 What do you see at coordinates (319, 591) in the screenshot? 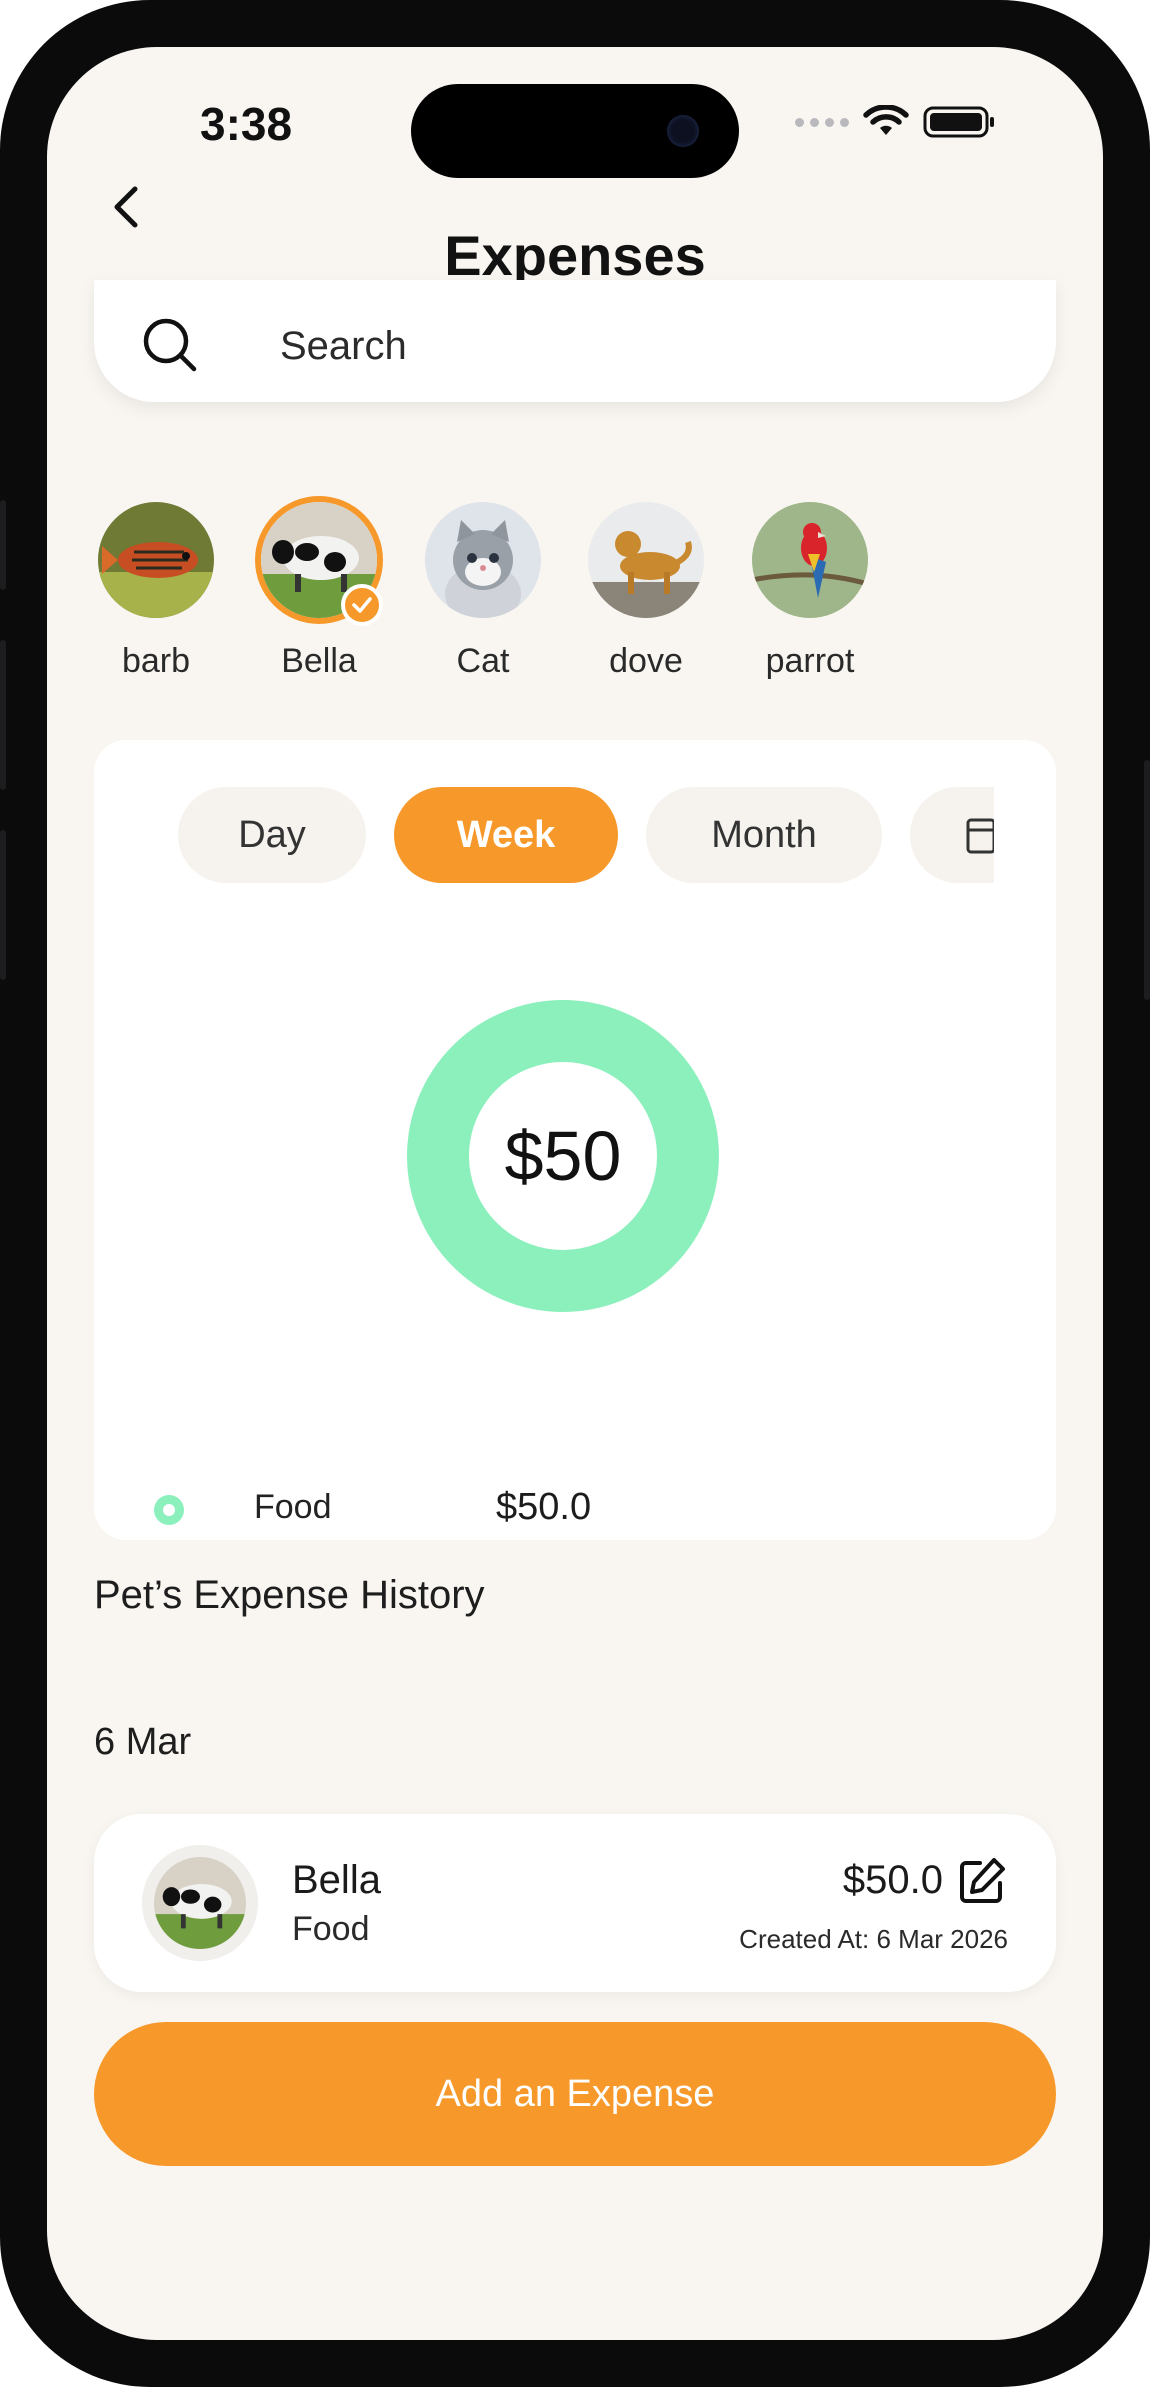
I see `pet-bella: Bella` at bounding box center [319, 591].